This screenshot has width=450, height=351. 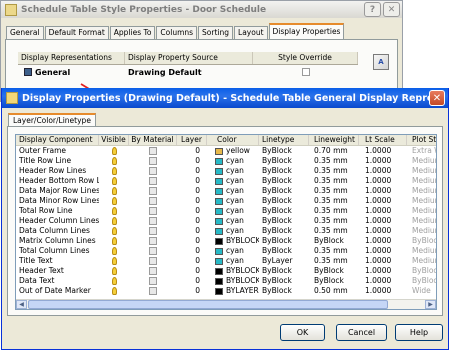 What do you see at coordinates (421, 291) in the screenshot?
I see `plot-style-value: Wide` at bounding box center [421, 291].